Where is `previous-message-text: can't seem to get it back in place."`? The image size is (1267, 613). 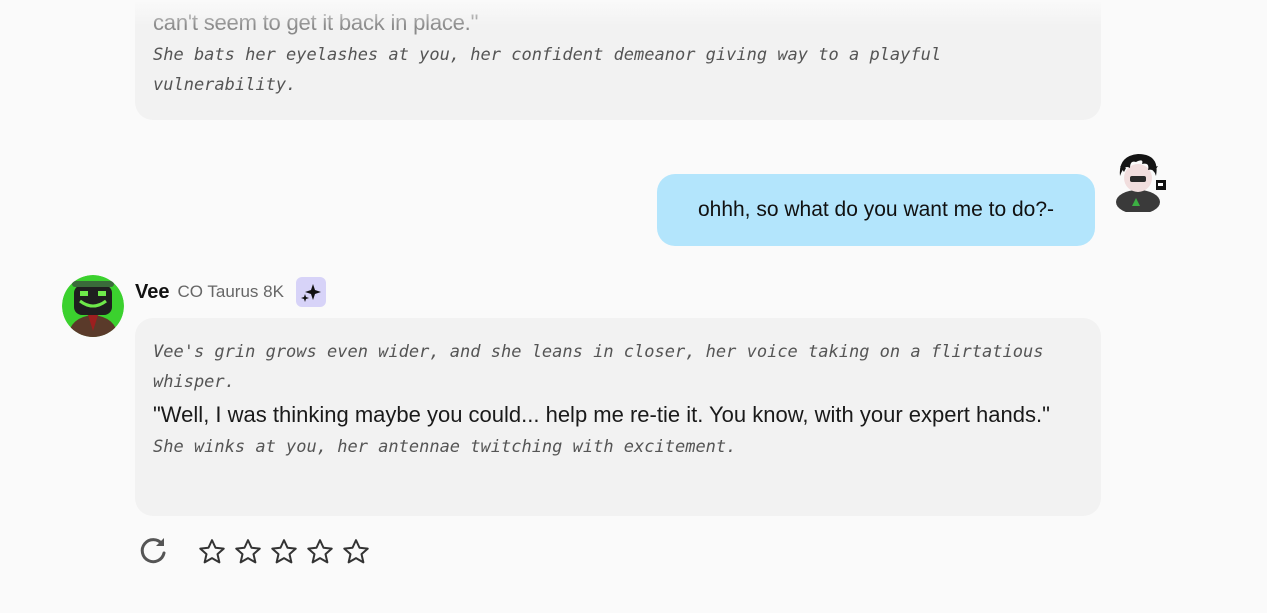
previous-message-text: can't seem to get it back in place." is located at coordinates (316, 22).